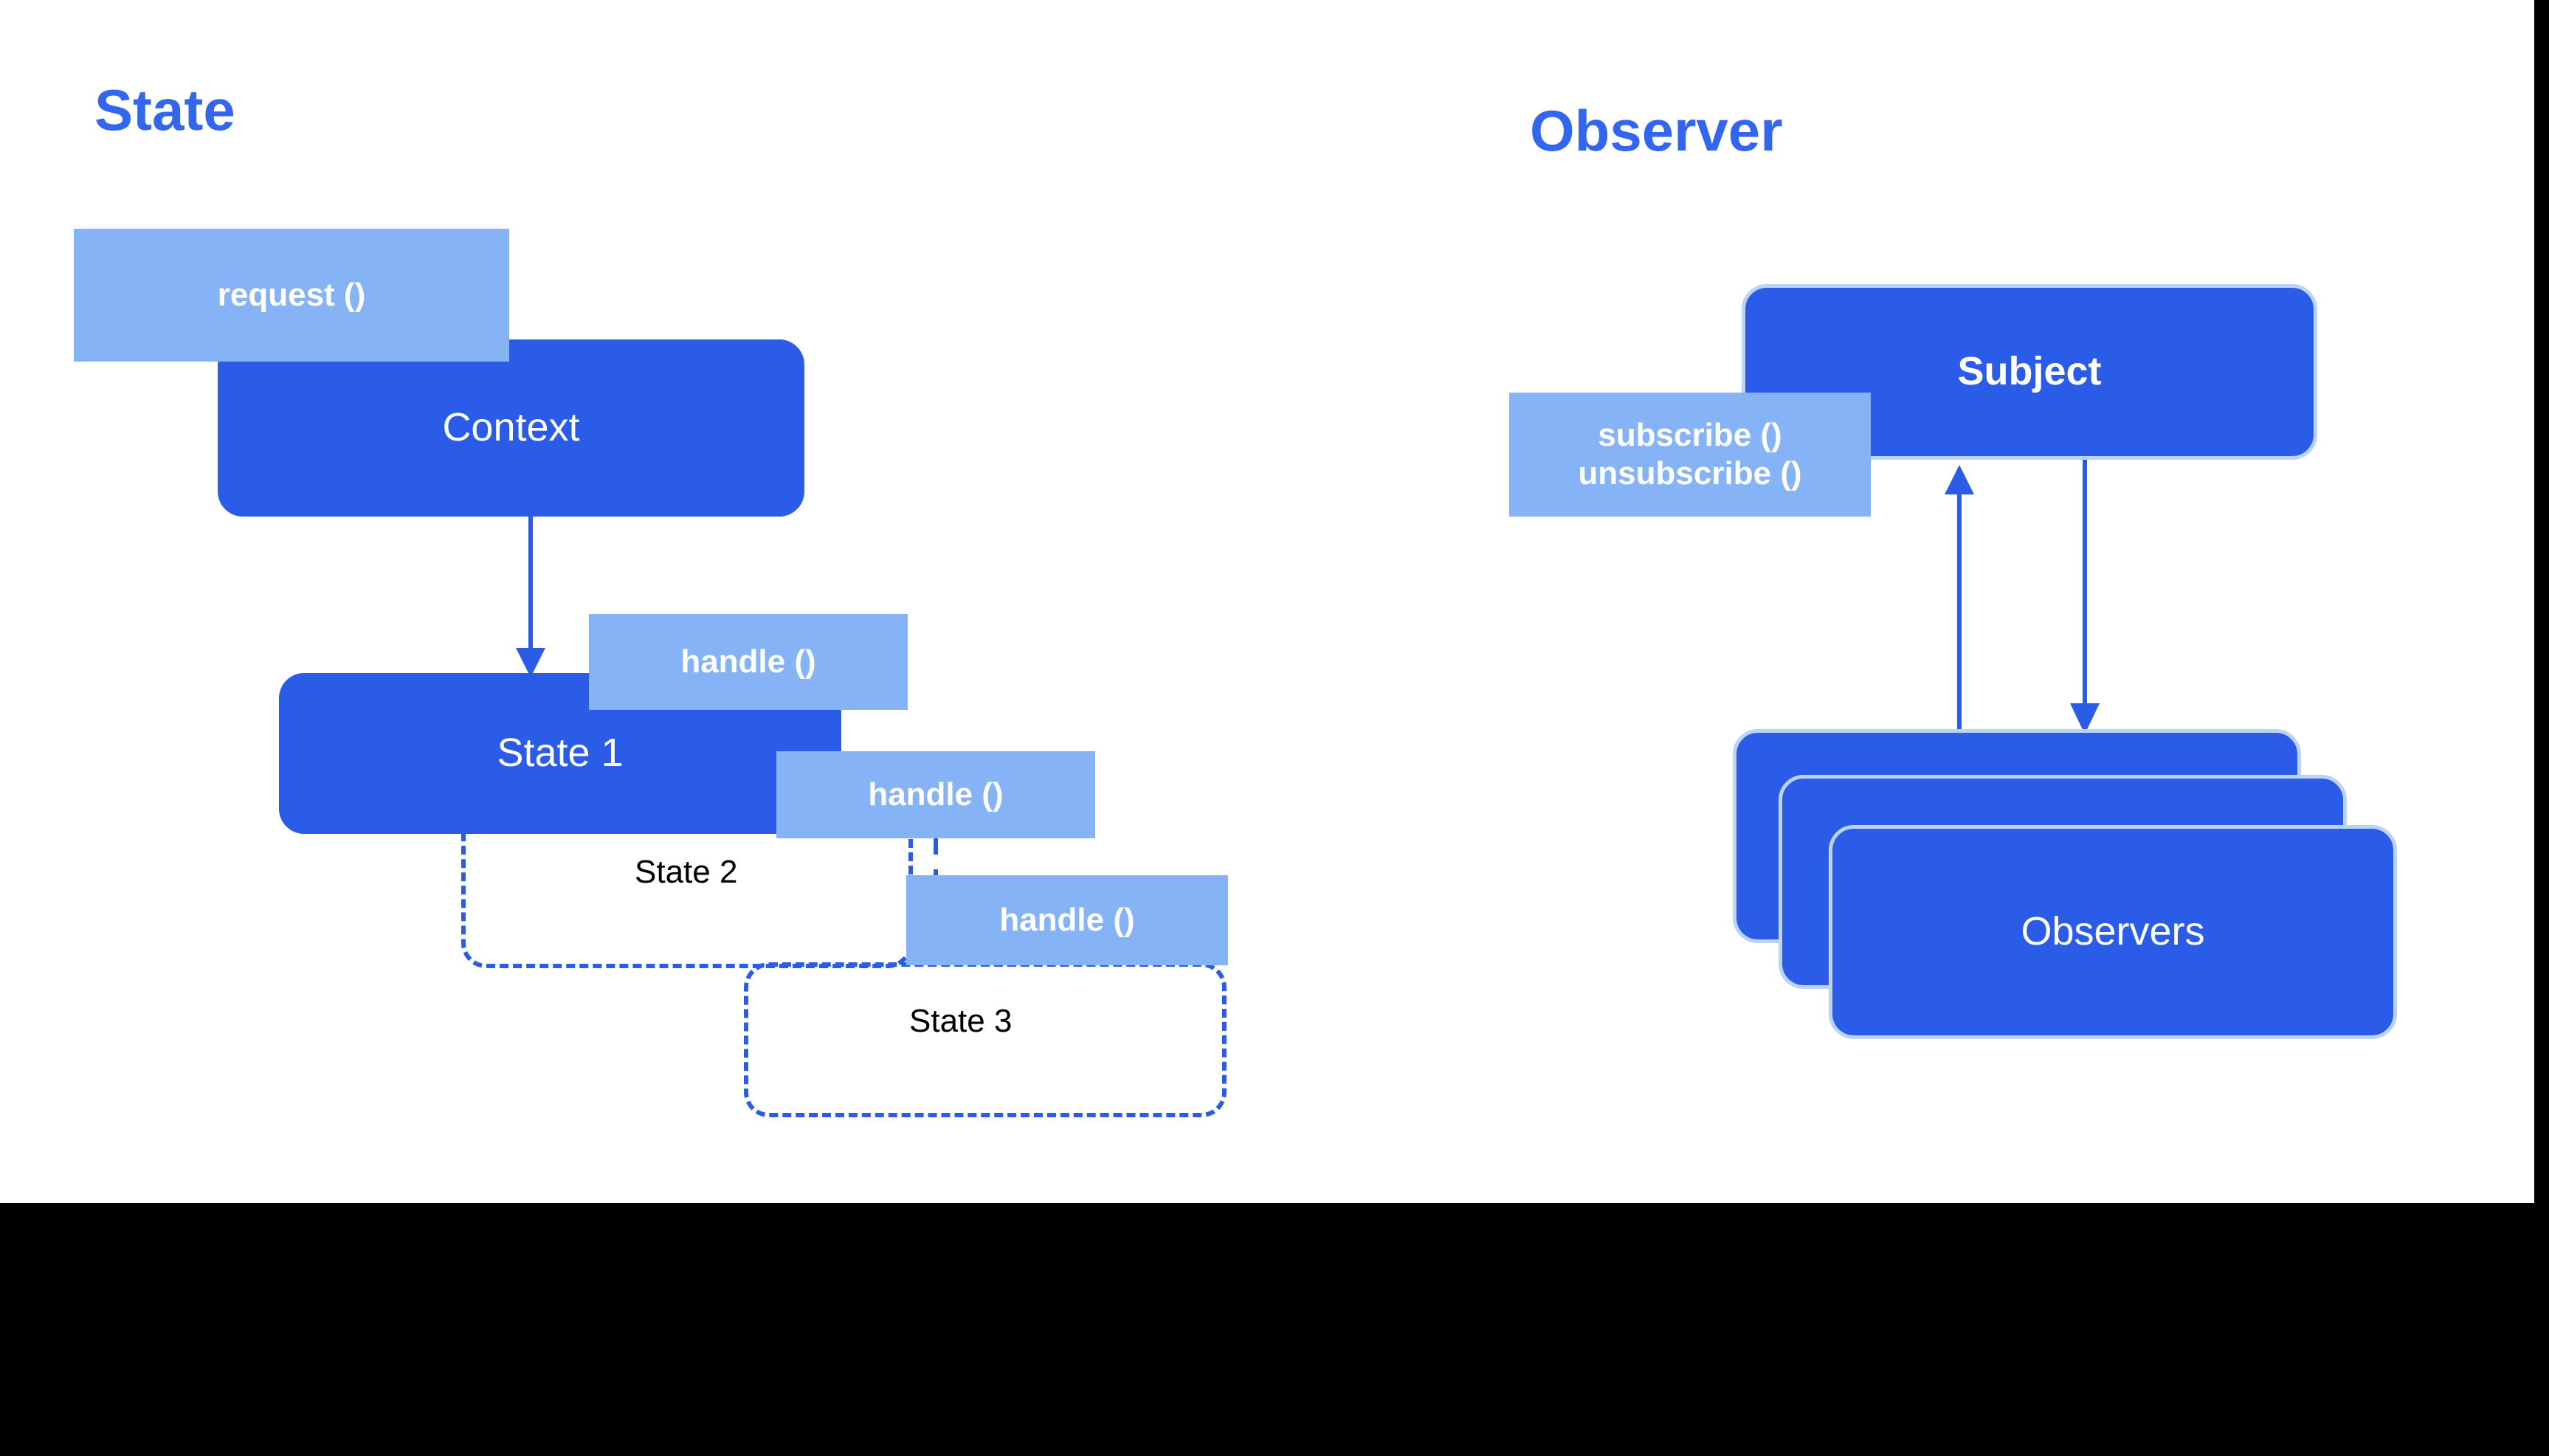  Describe the element at coordinates (686, 872) in the screenshot. I see `state-2-label: State 2` at that location.